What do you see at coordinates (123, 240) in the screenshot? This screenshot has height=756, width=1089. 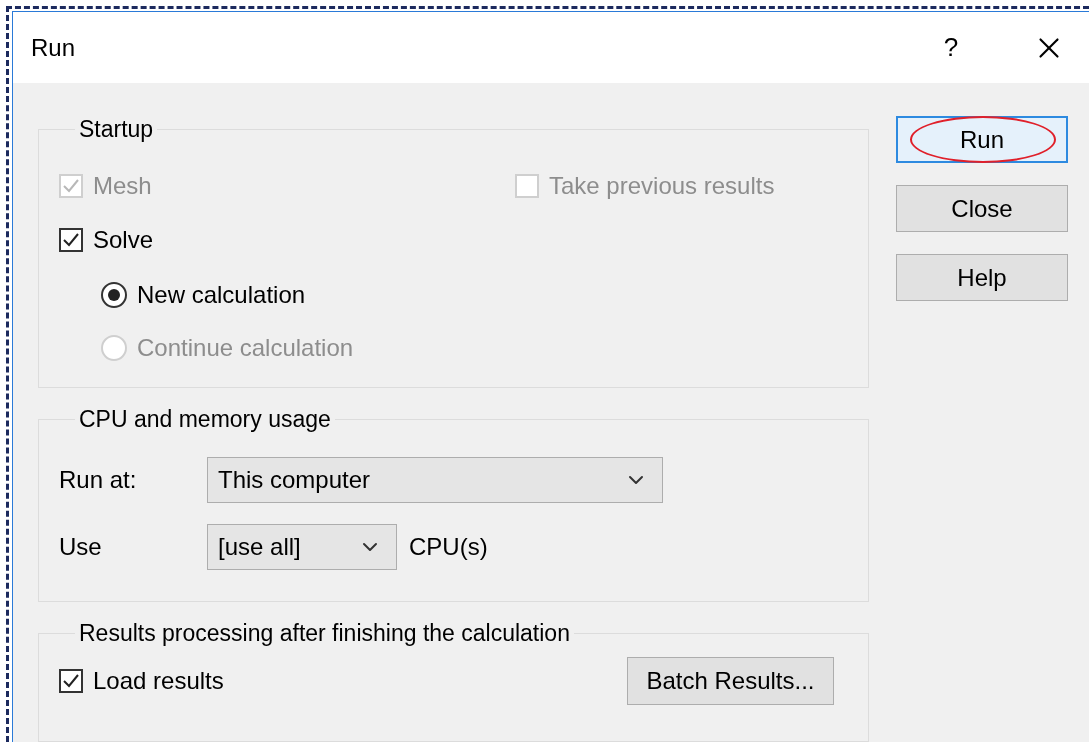 I see `checkbox-label: Solve` at bounding box center [123, 240].